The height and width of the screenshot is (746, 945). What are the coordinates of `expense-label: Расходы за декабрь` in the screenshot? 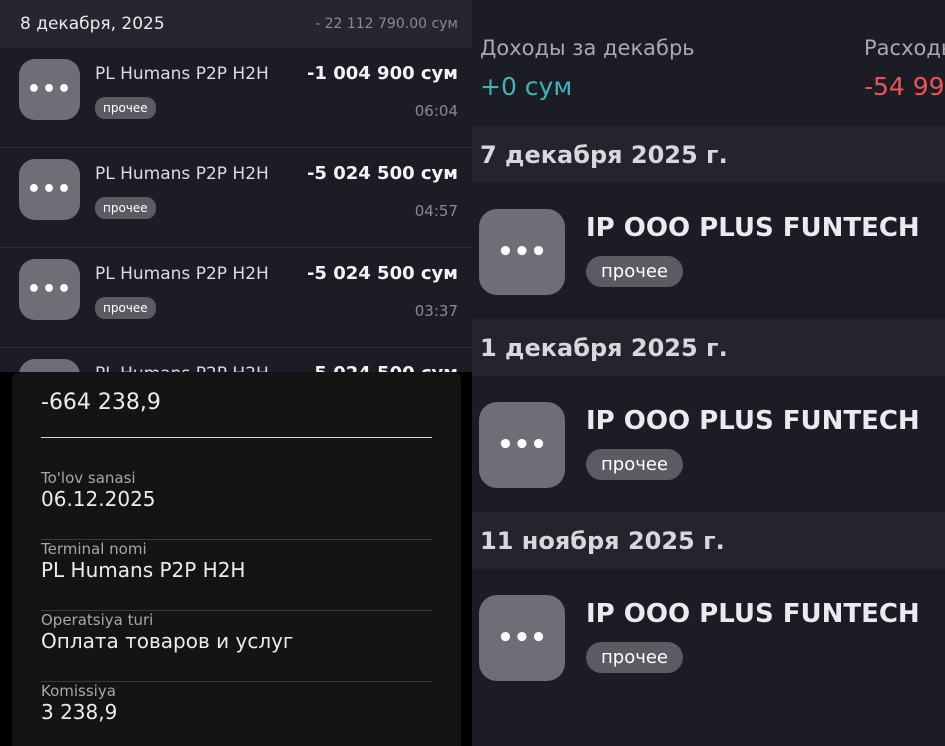 It's located at (904, 48).